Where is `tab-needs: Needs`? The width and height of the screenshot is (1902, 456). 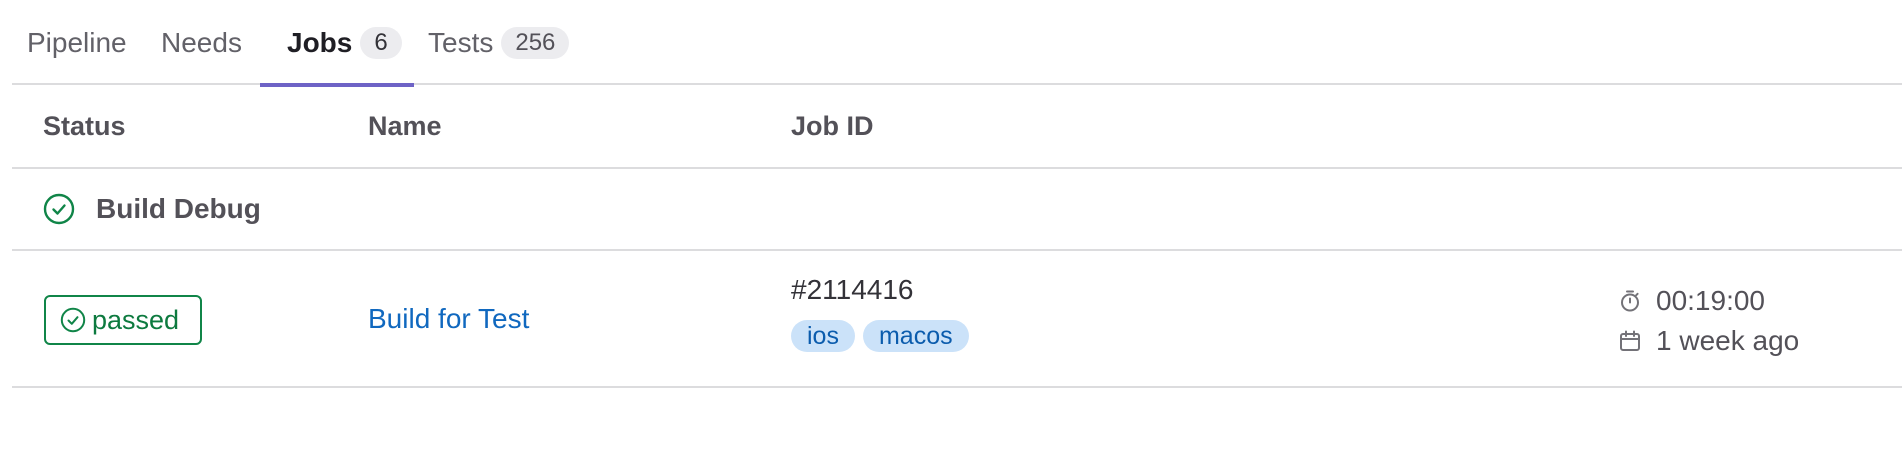 tab-needs: Needs is located at coordinates (201, 42).